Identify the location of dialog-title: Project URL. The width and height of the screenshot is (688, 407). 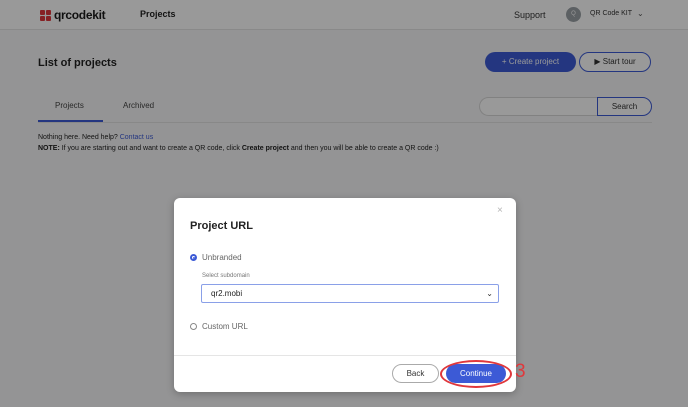
(221, 226).